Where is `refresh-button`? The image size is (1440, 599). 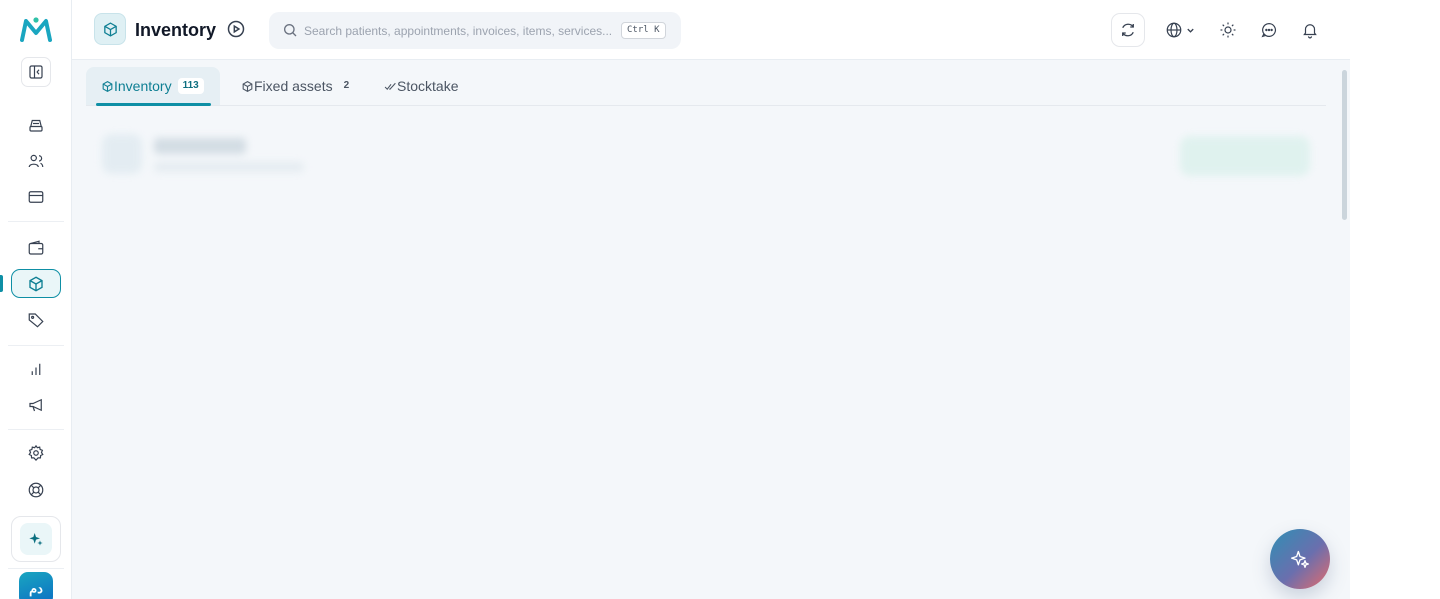
refresh-button is located at coordinates (1128, 30).